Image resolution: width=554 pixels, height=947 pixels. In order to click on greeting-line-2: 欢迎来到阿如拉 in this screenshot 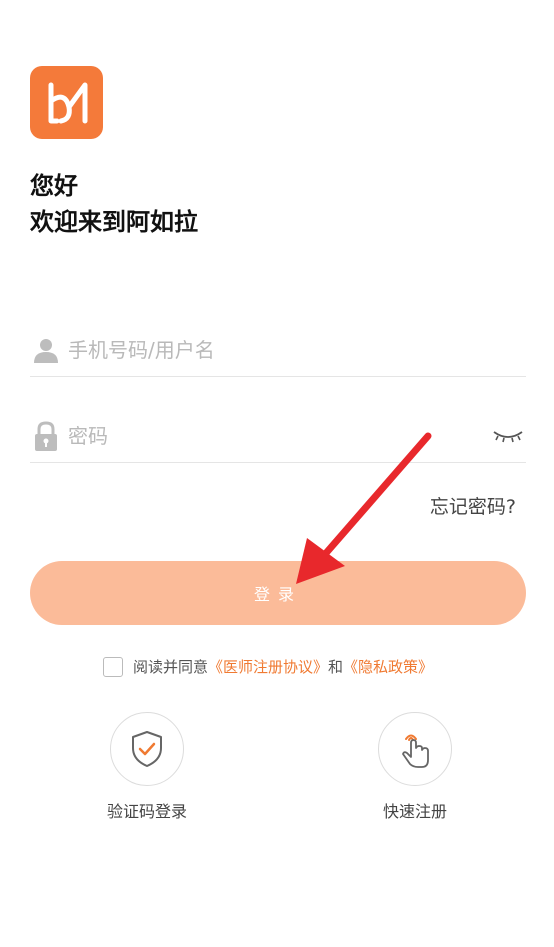, I will do `click(114, 222)`.